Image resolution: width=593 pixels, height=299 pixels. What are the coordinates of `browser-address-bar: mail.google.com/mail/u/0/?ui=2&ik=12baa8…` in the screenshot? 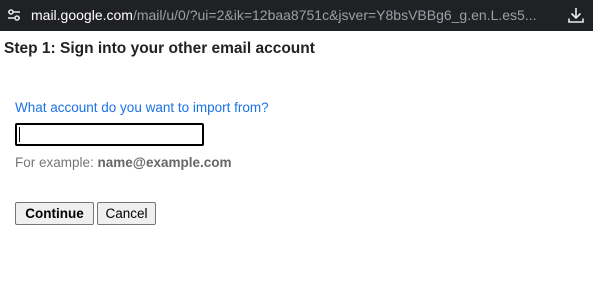 It's located at (296, 15).